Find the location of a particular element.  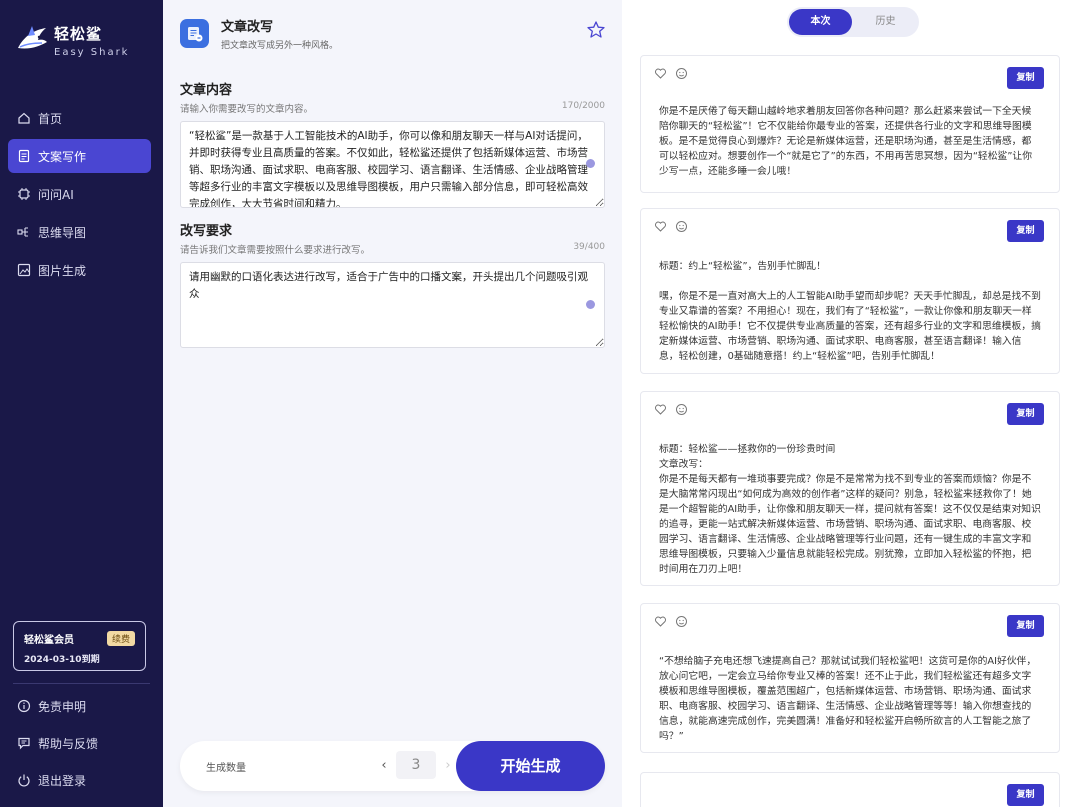

sidebar-item-feedback: 帮助与反馈 is located at coordinates (57, 743).